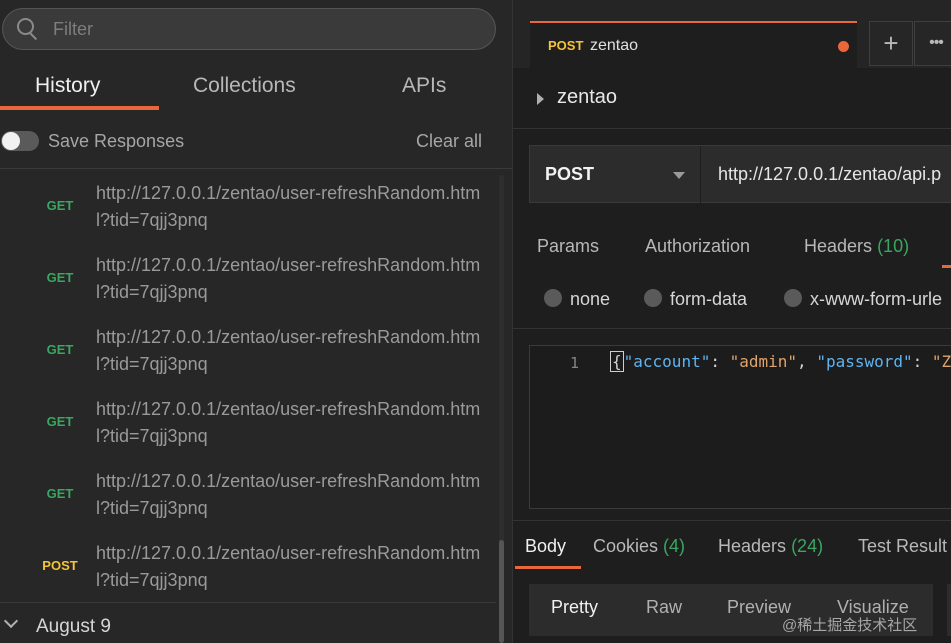 This screenshot has width=951, height=643. I want to click on view-mode-extra, so click(949, 610).